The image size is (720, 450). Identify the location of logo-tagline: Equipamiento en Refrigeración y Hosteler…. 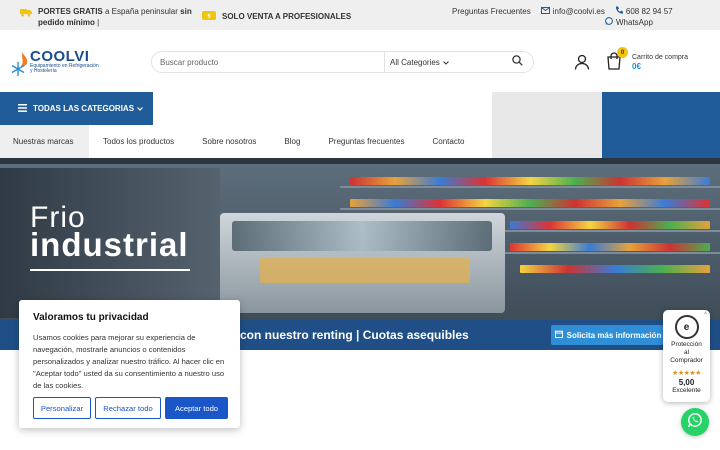
(64, 68).